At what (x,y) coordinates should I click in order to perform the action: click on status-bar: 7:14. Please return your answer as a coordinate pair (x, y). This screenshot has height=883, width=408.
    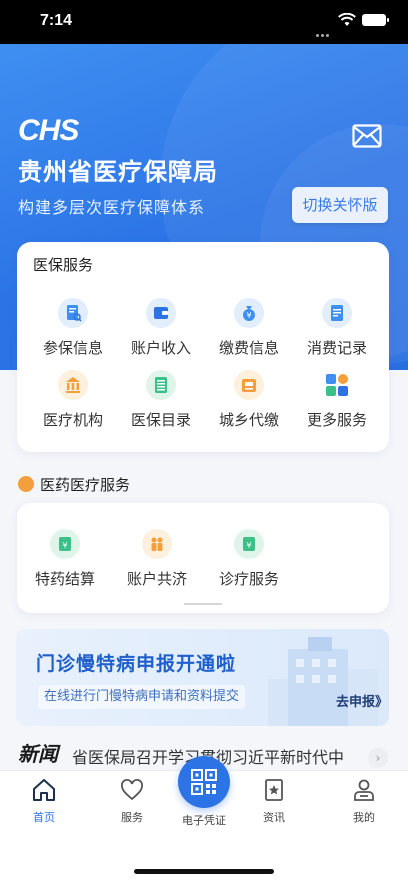
    Looking at the image, I should click on (204, 22).